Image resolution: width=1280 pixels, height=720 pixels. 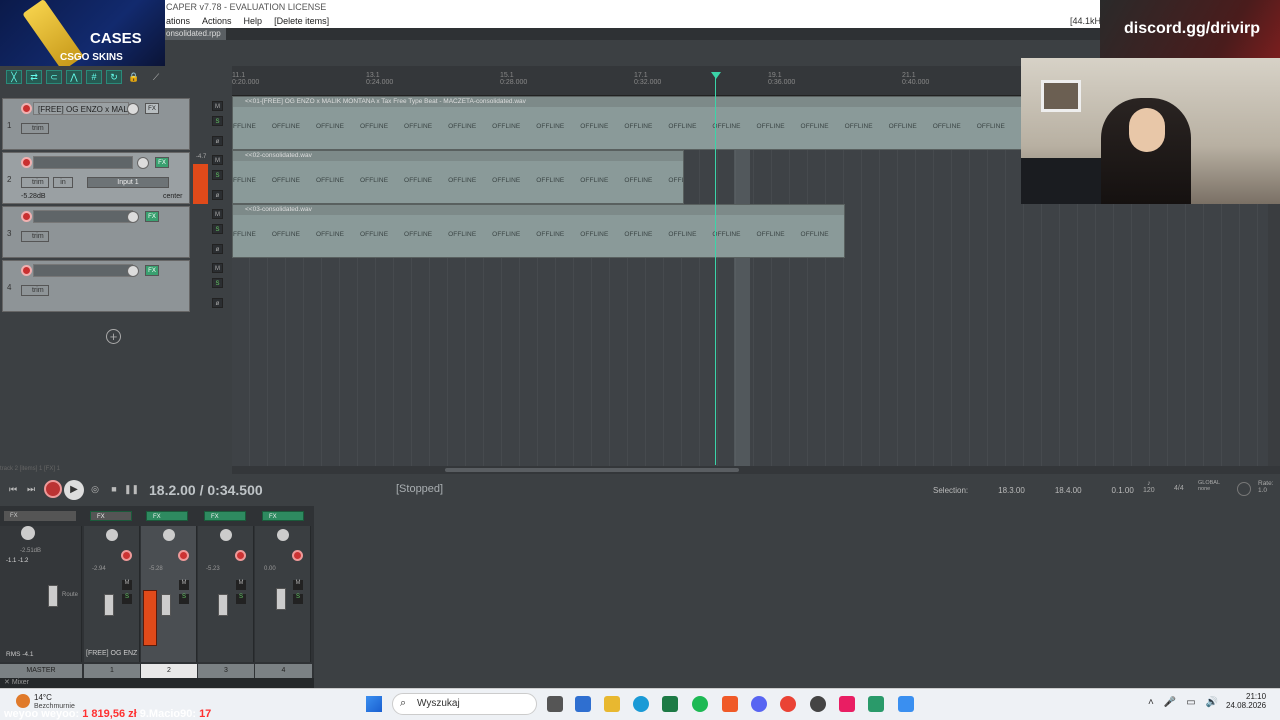 I want to click on selection-end: 18.4.00, so click(x=1068, y=490).